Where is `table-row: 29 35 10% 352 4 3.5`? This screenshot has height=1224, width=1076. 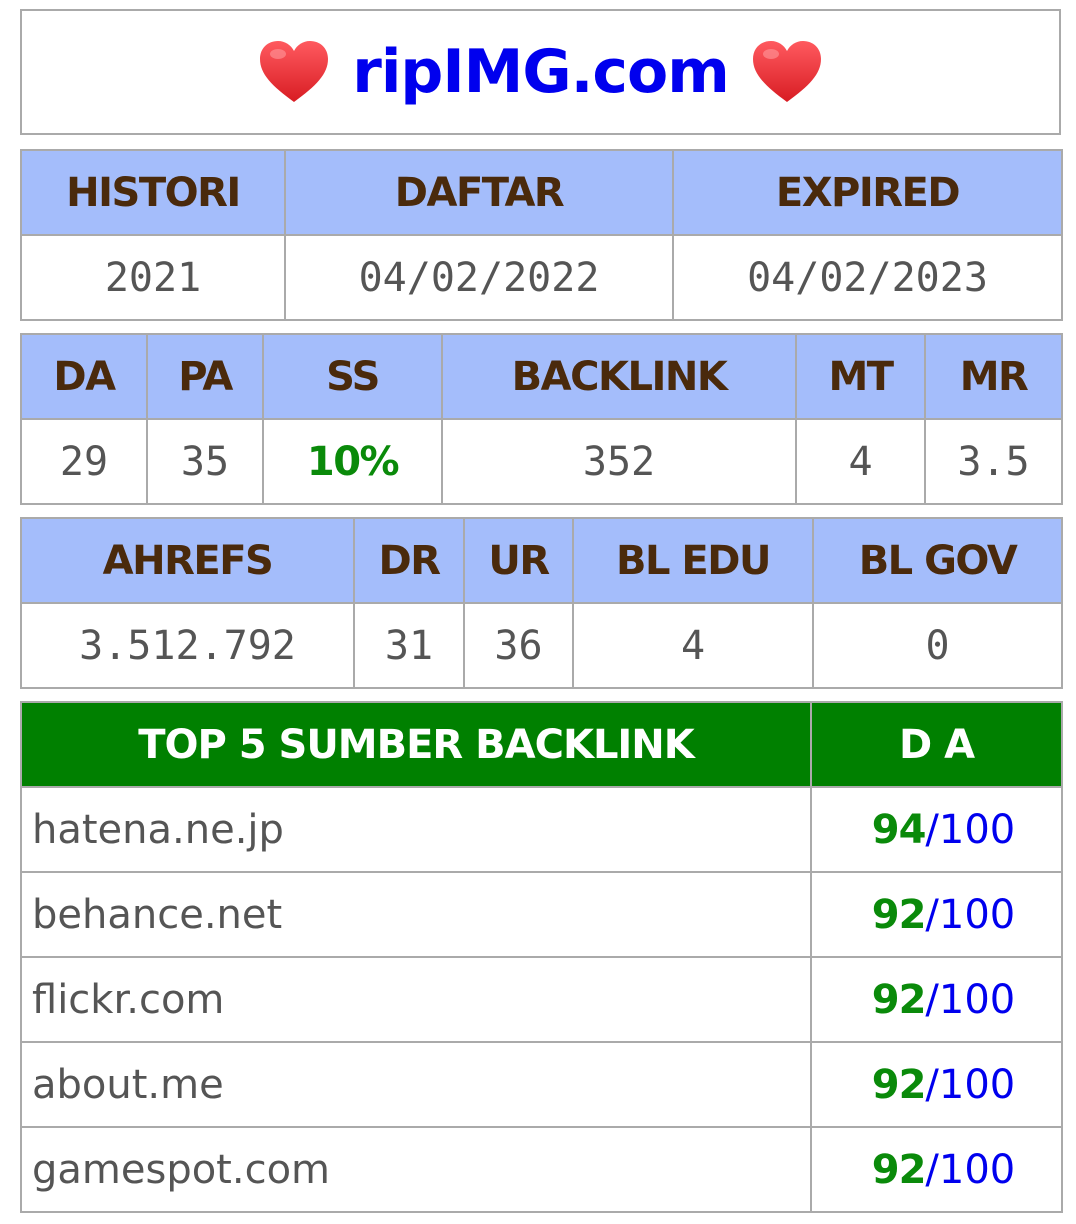
table-row: 29 35 10% 352 4 3.5 is located at coordinates (541, 461).